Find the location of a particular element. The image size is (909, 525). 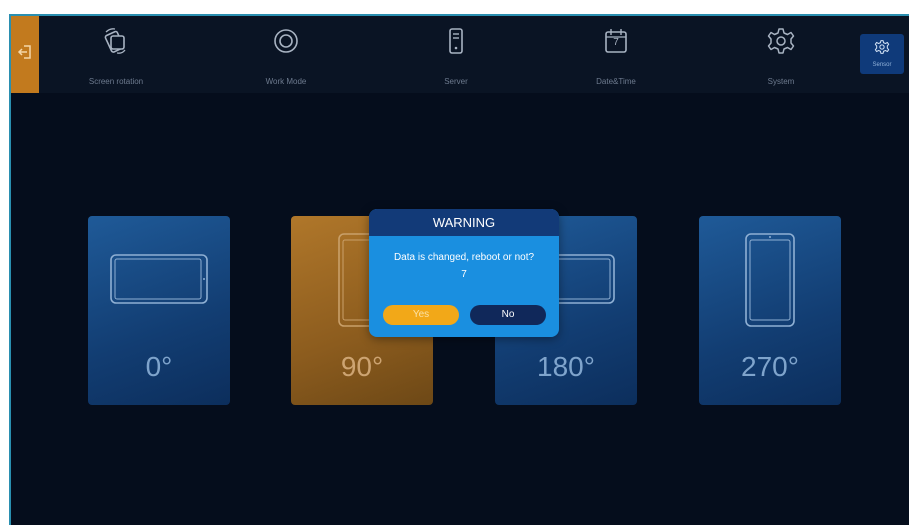

sensor-gear-icon is located at coordinates (882, 49).